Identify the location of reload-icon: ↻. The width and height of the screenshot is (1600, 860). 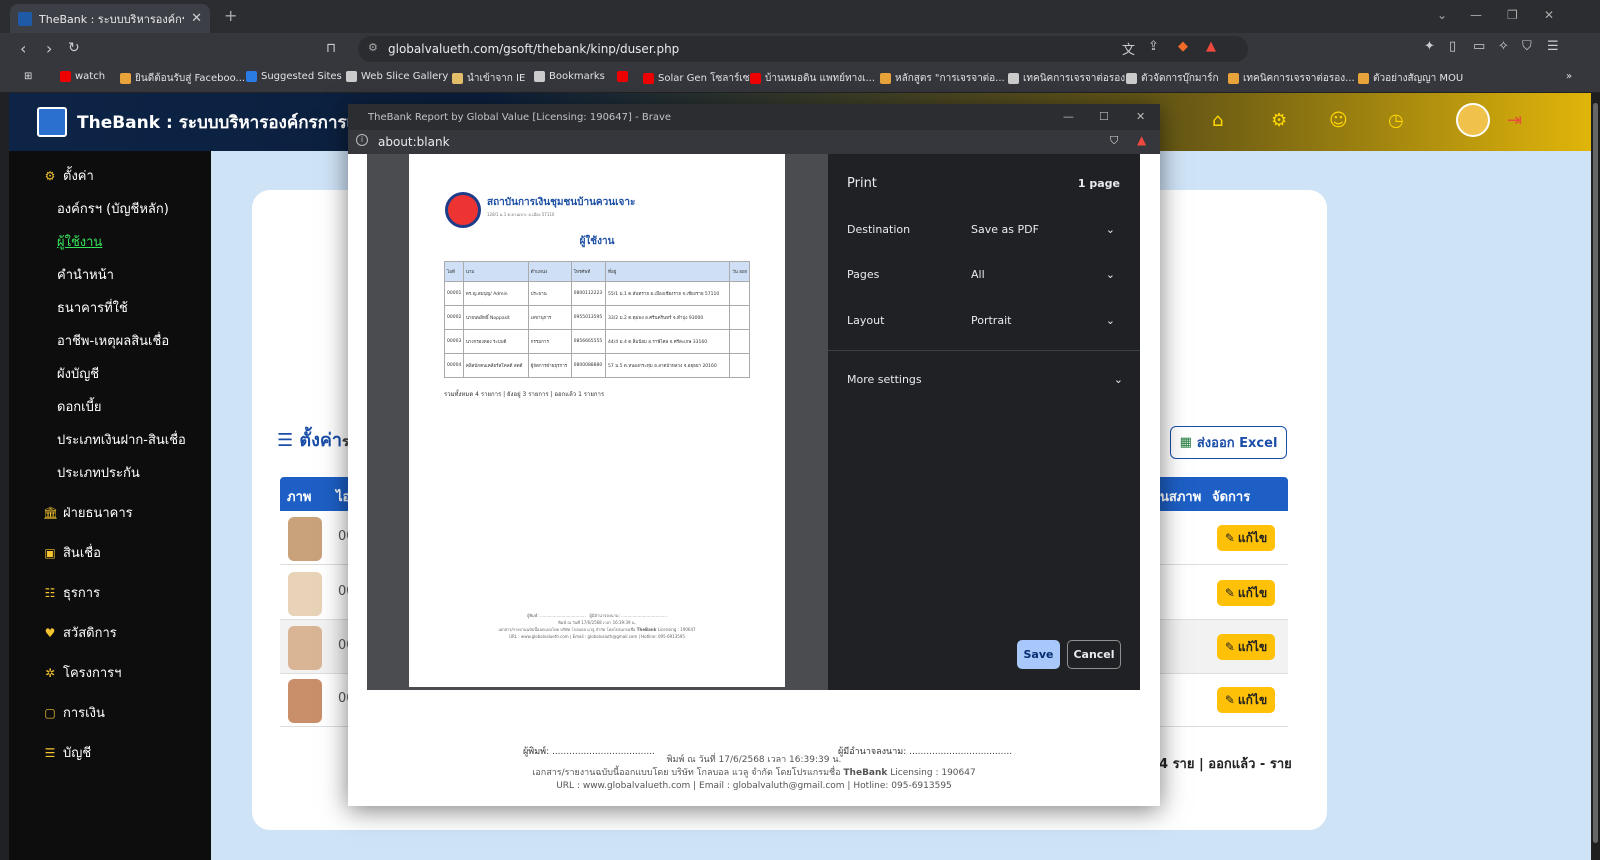
(74, 48).